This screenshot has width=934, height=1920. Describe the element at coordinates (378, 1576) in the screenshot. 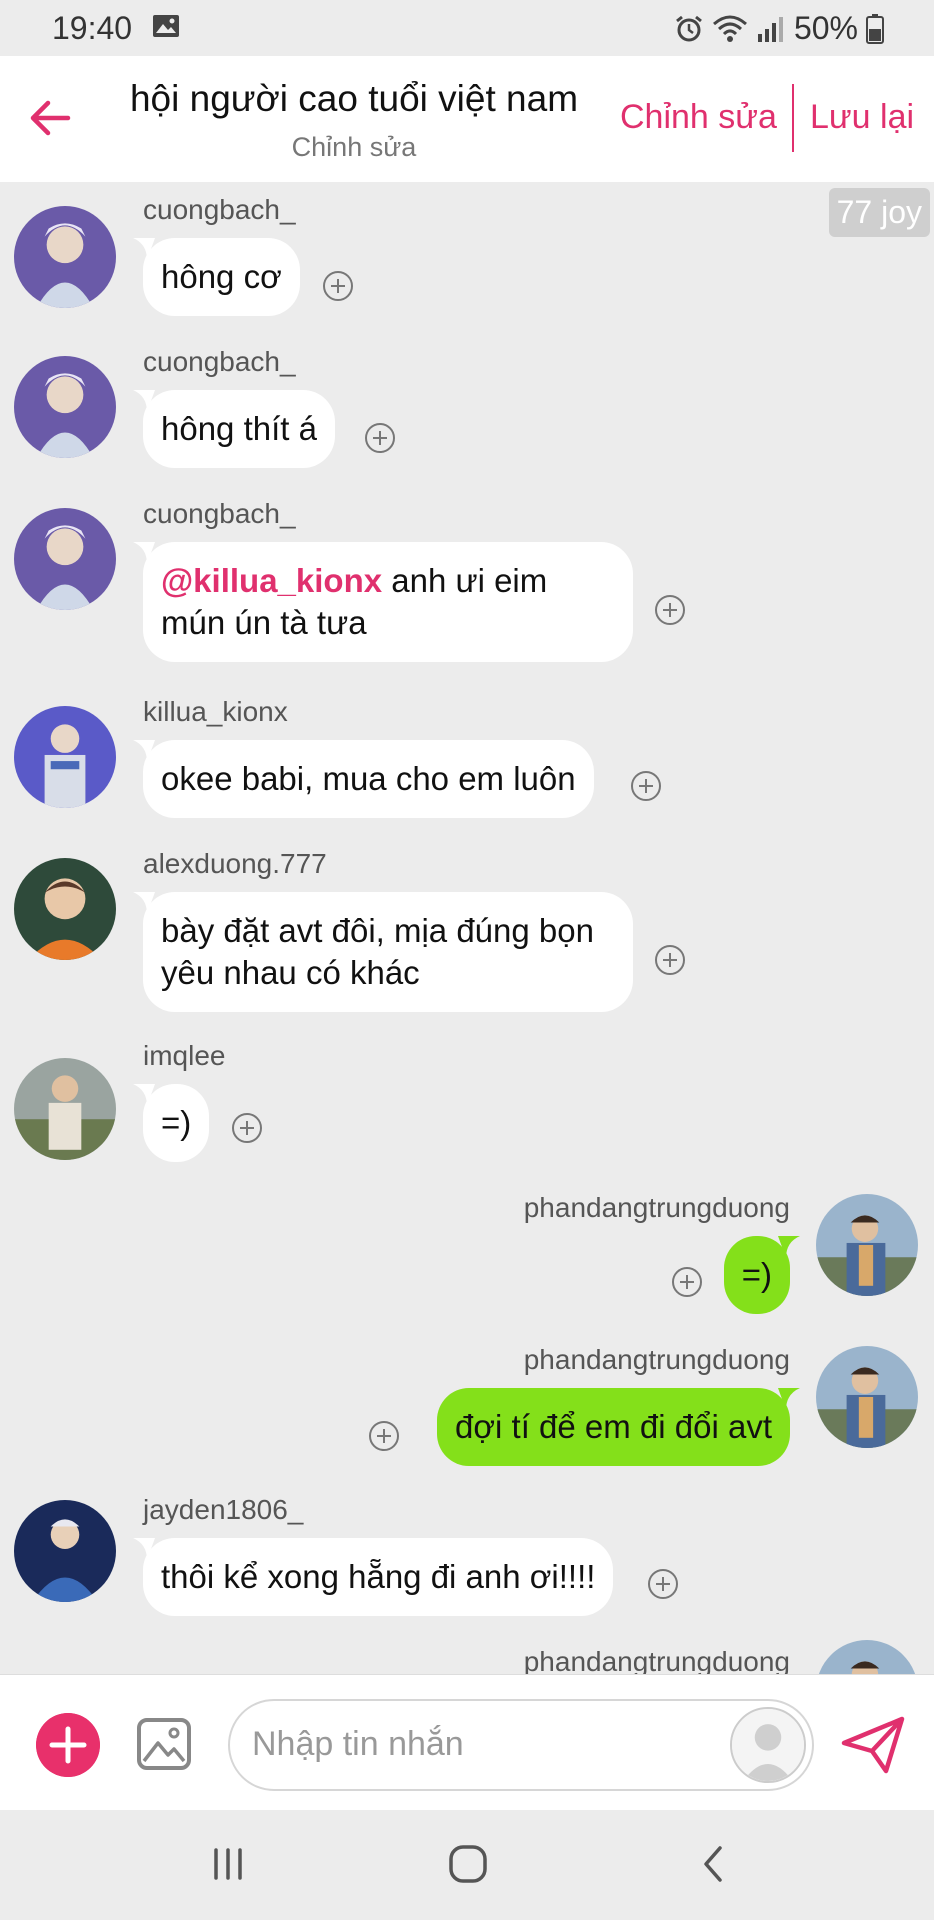

I see `message-text: thôi kể xong hẵng đi anh ơi!!!!` at that location.